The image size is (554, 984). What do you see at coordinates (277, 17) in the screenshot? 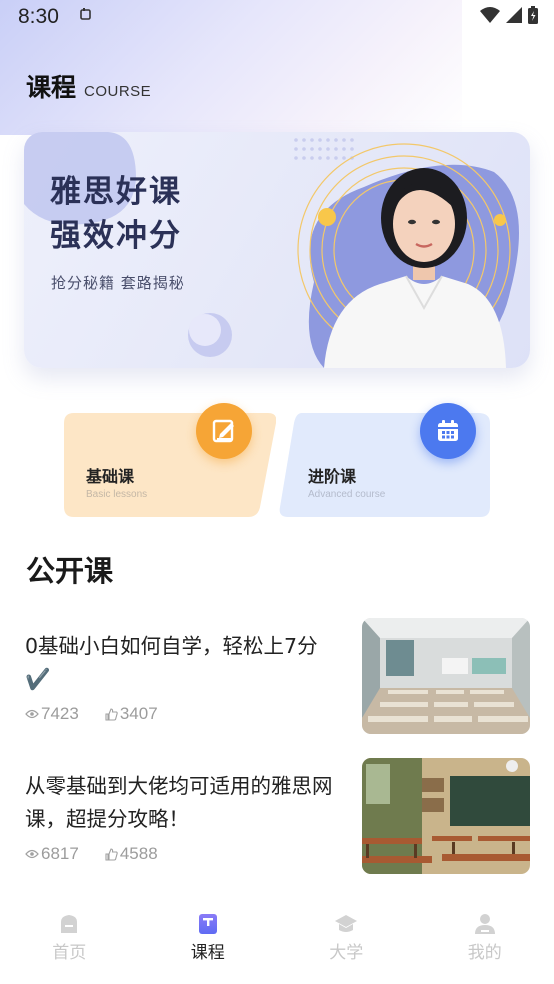
I see `status-bar: 8:30` at bounding box center [277, 17].